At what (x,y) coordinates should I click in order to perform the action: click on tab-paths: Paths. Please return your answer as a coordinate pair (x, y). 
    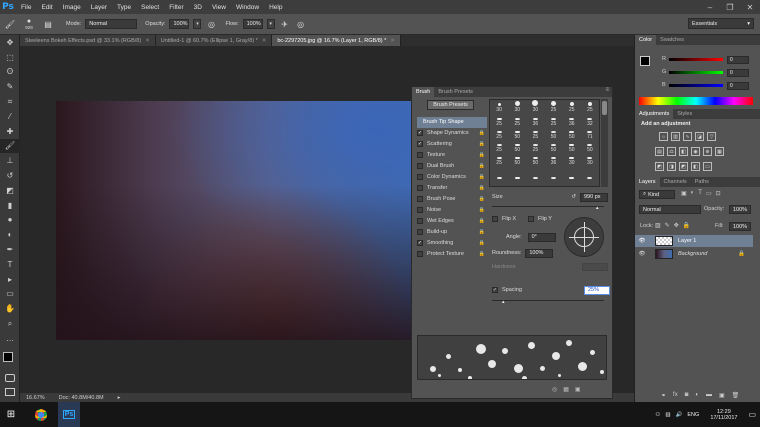
    Looking at the image, I should click on (702, 182).